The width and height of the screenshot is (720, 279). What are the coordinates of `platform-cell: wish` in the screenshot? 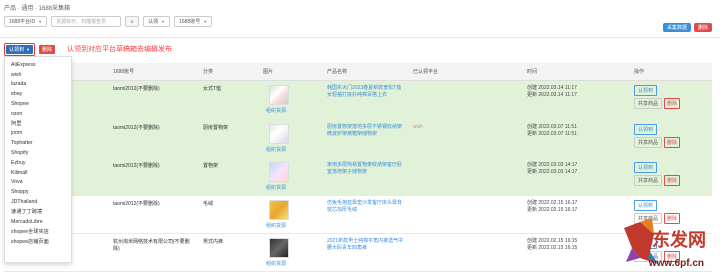 It's located at (418, 127).